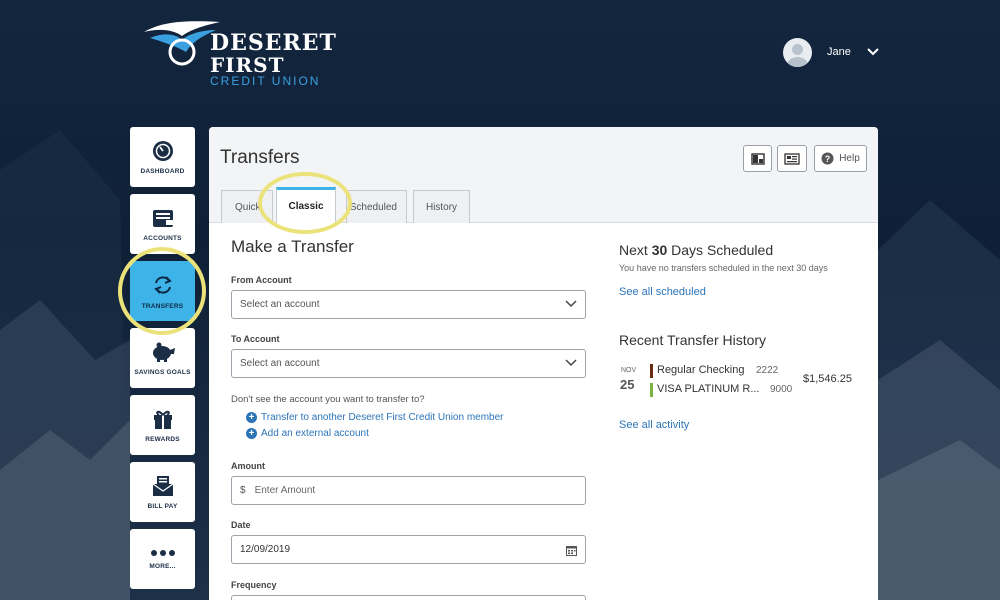  Describe the element at coordinates (255, 339) in the screenshot. I see `to-account-label: To Account` at that location.